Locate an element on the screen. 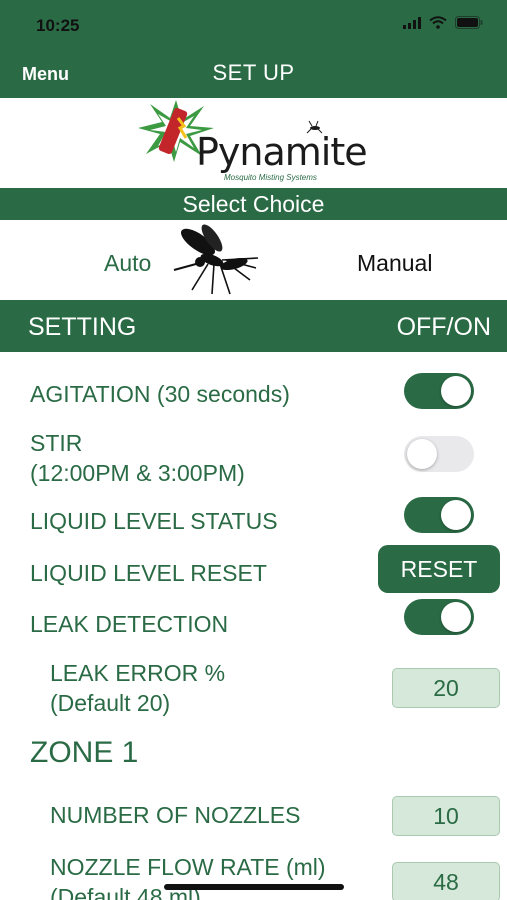 This screenshot has width=507, height=900. agitation-toggle is located at coordinates (439, 391).